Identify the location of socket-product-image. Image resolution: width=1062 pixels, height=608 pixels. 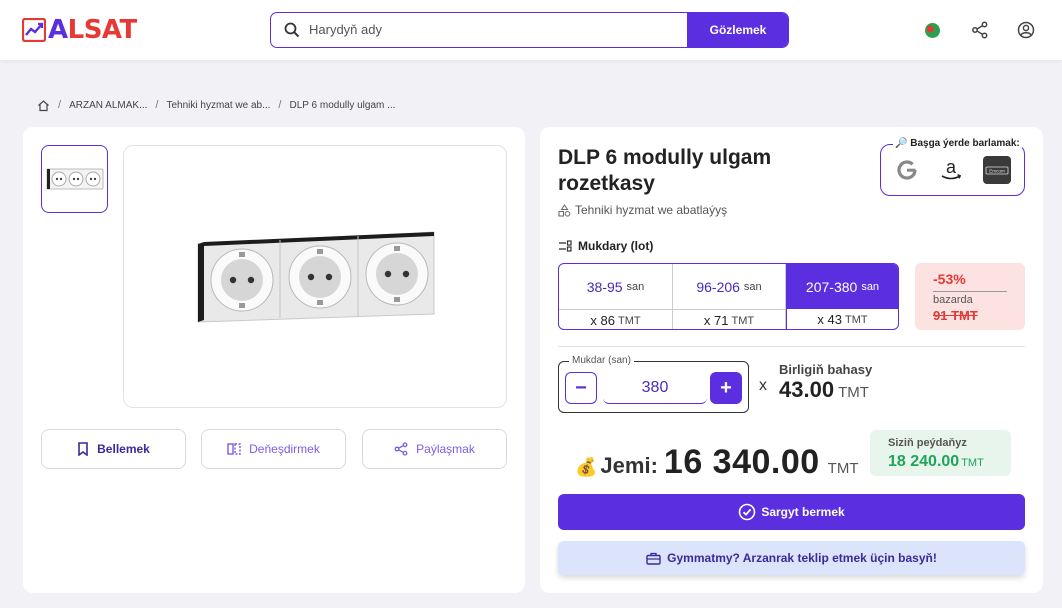
(316, 276).